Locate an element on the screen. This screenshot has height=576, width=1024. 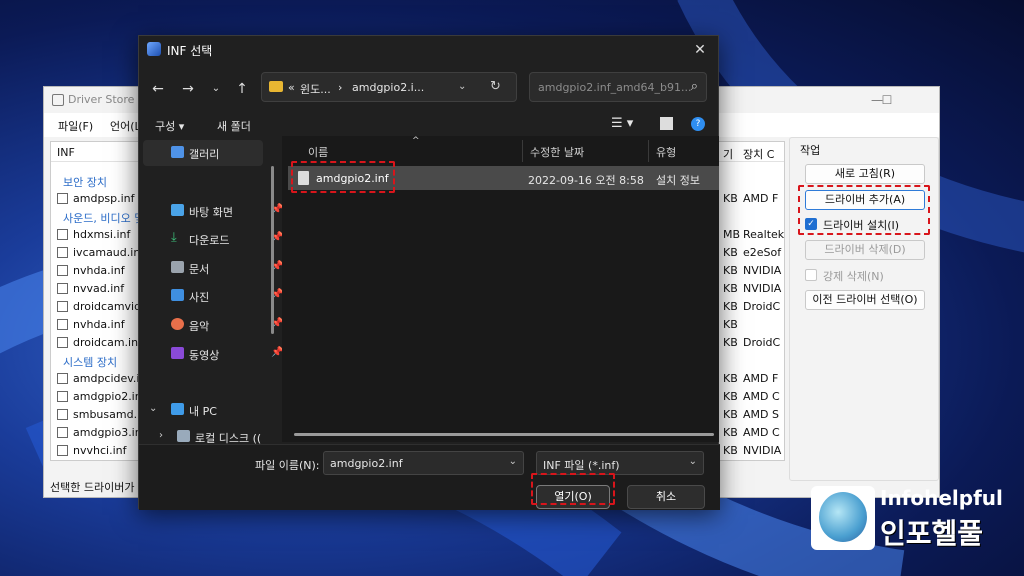
header-device: 장치 C is located at coordinates (758, 154).